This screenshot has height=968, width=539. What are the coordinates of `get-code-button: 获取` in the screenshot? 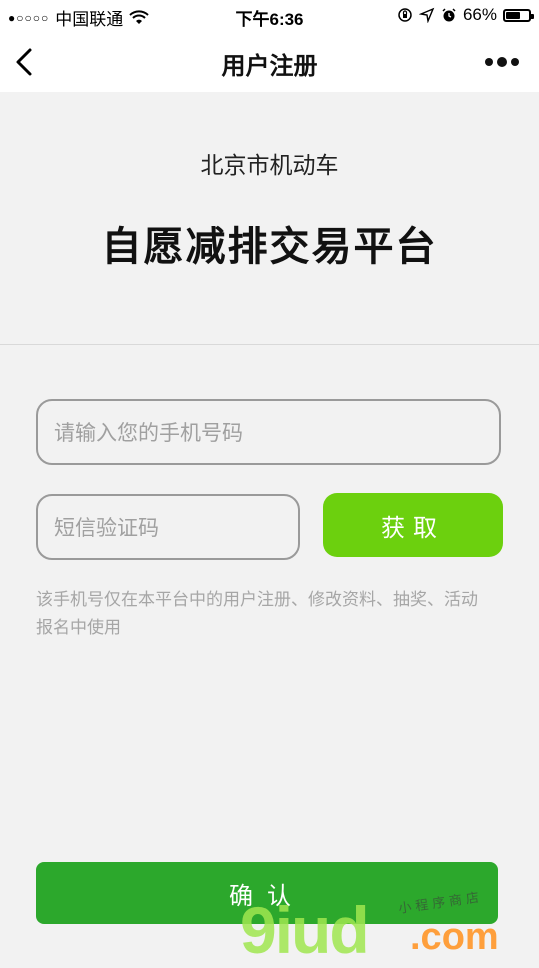 It's located at (413, 525).